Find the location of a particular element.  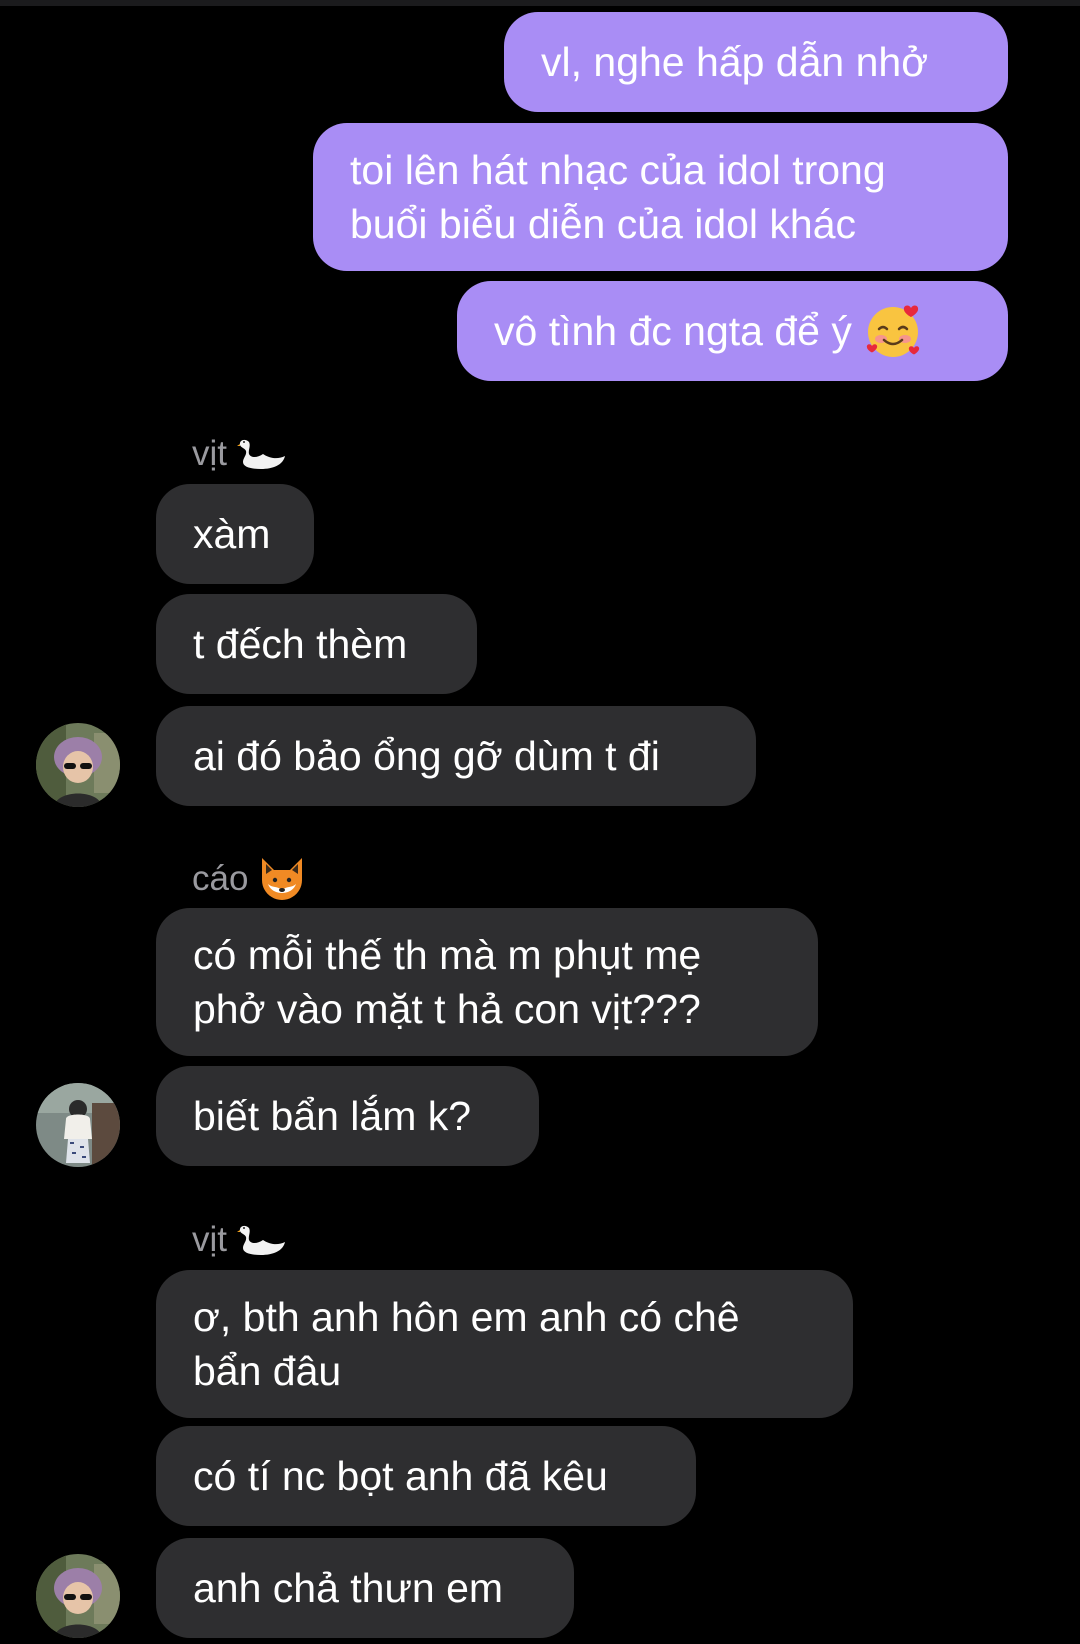

message-text: xàm is located at coordinates (232, 534).